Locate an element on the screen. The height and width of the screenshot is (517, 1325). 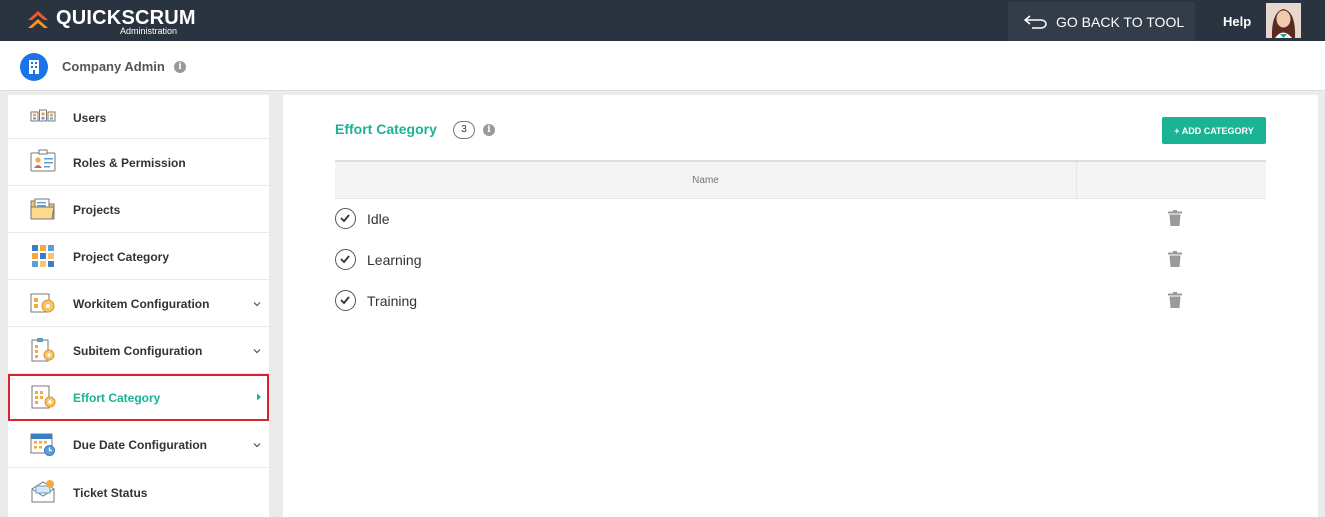
company-bar: Company Admin i is located at coordinates (662, 66).